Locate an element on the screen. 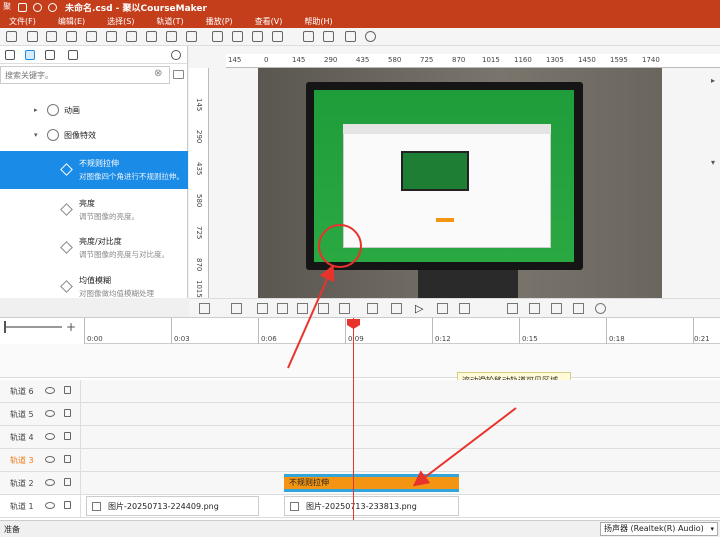 This screenshot has height=537, width=720. side-arrow-icon: ▸ is located at coordinates (713, 80).